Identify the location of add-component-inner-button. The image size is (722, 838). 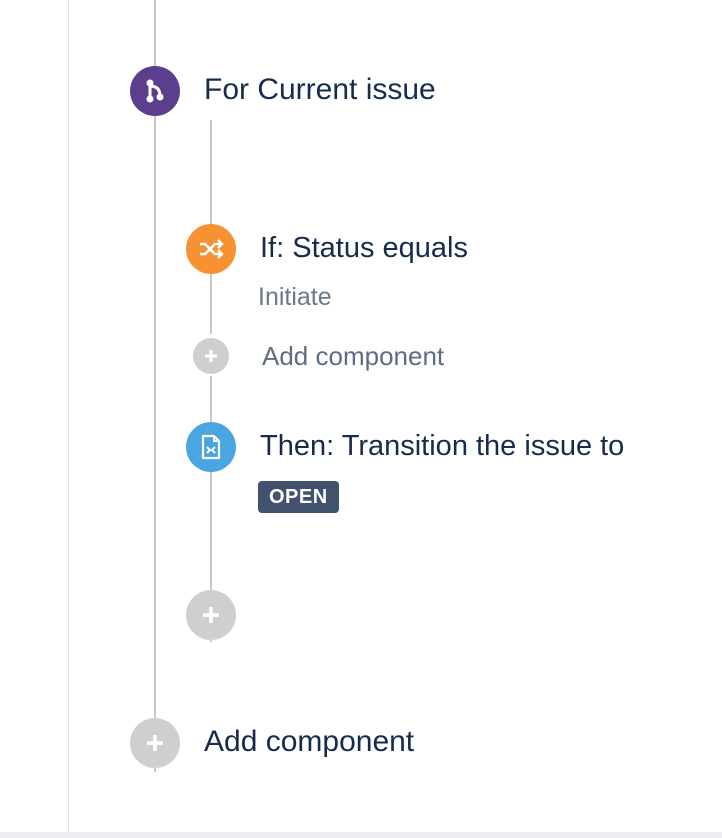
(211, 356).